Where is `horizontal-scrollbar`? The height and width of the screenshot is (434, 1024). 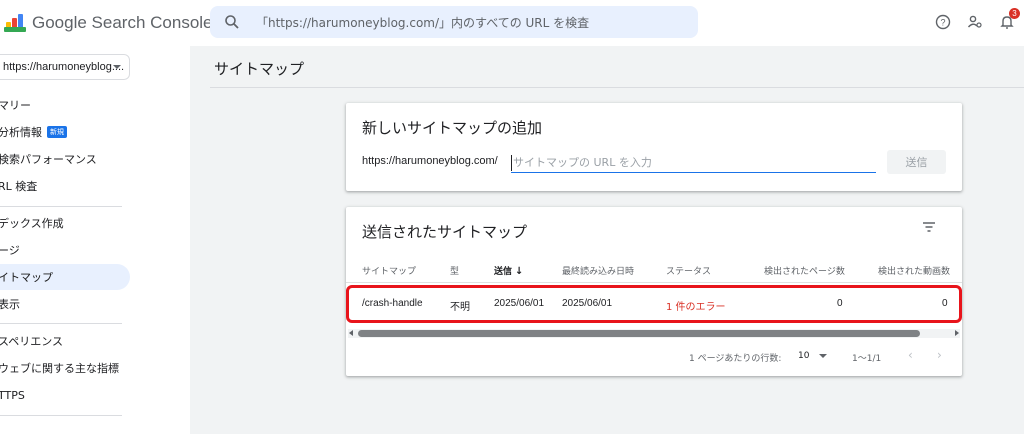 horizontal-scrollbar is located at coordinates (654, 333).